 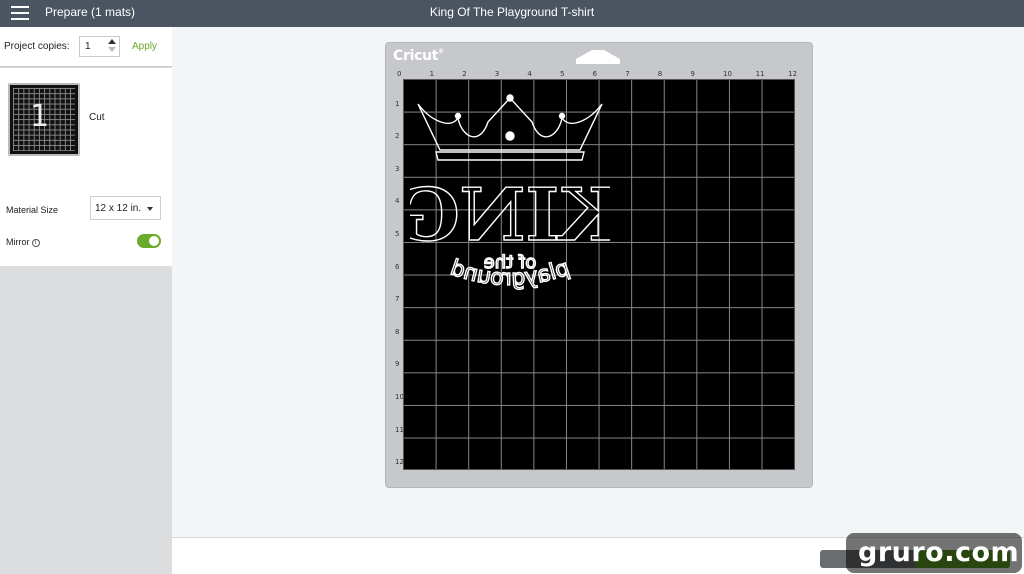 What do you see at coordinates (112, 41) in the screenshot?
I see `stepper-up-icon` at bounding box center [112, 41].